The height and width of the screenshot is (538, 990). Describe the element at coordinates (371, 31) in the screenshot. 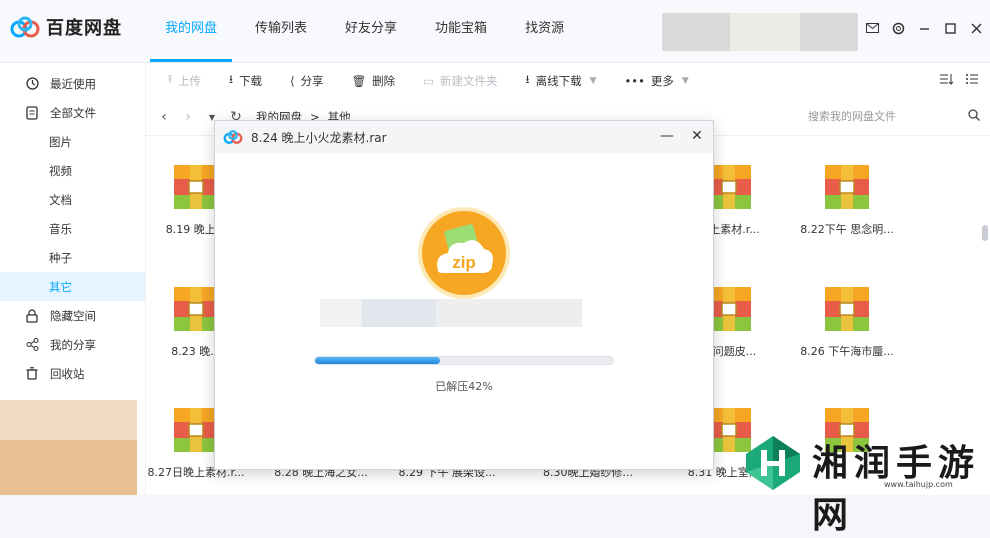

I see `tab-friend-share: 好友分享` at that location.